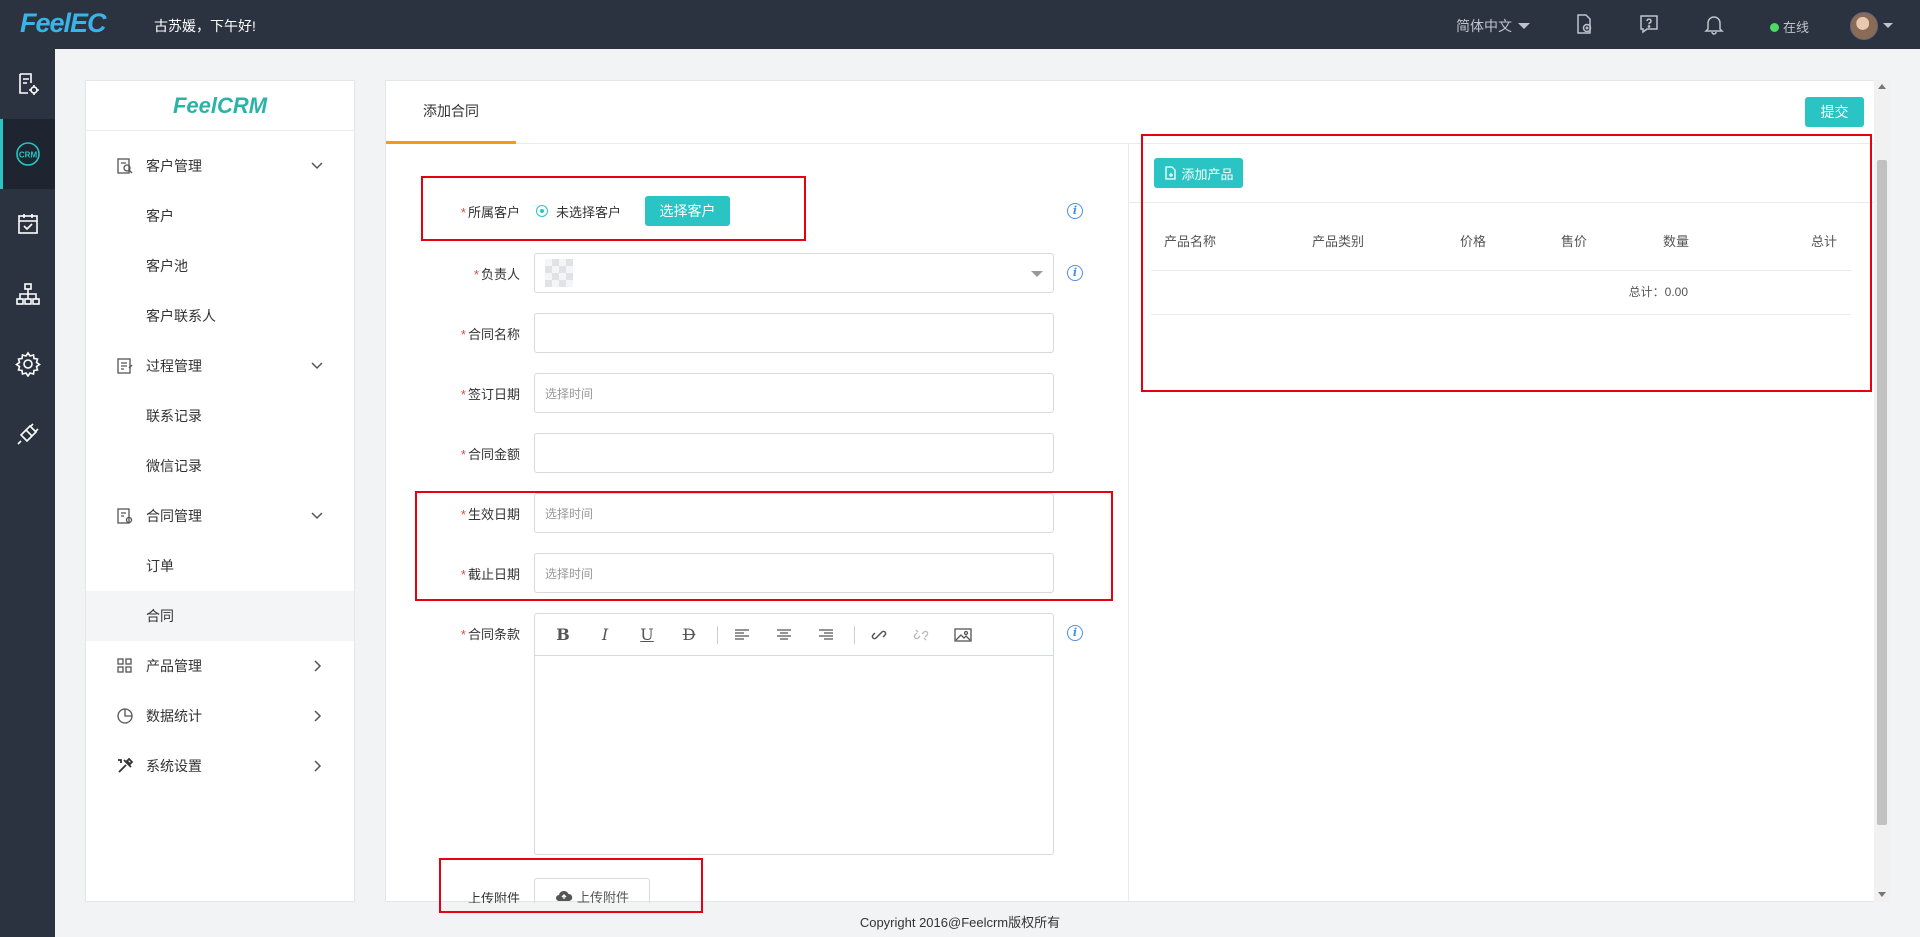 The width and height of the screenshot is (1920, 937). Describe the element at coordinates (490, 634) in the screenshot. I see `field-label: * 合同条款` at that location.